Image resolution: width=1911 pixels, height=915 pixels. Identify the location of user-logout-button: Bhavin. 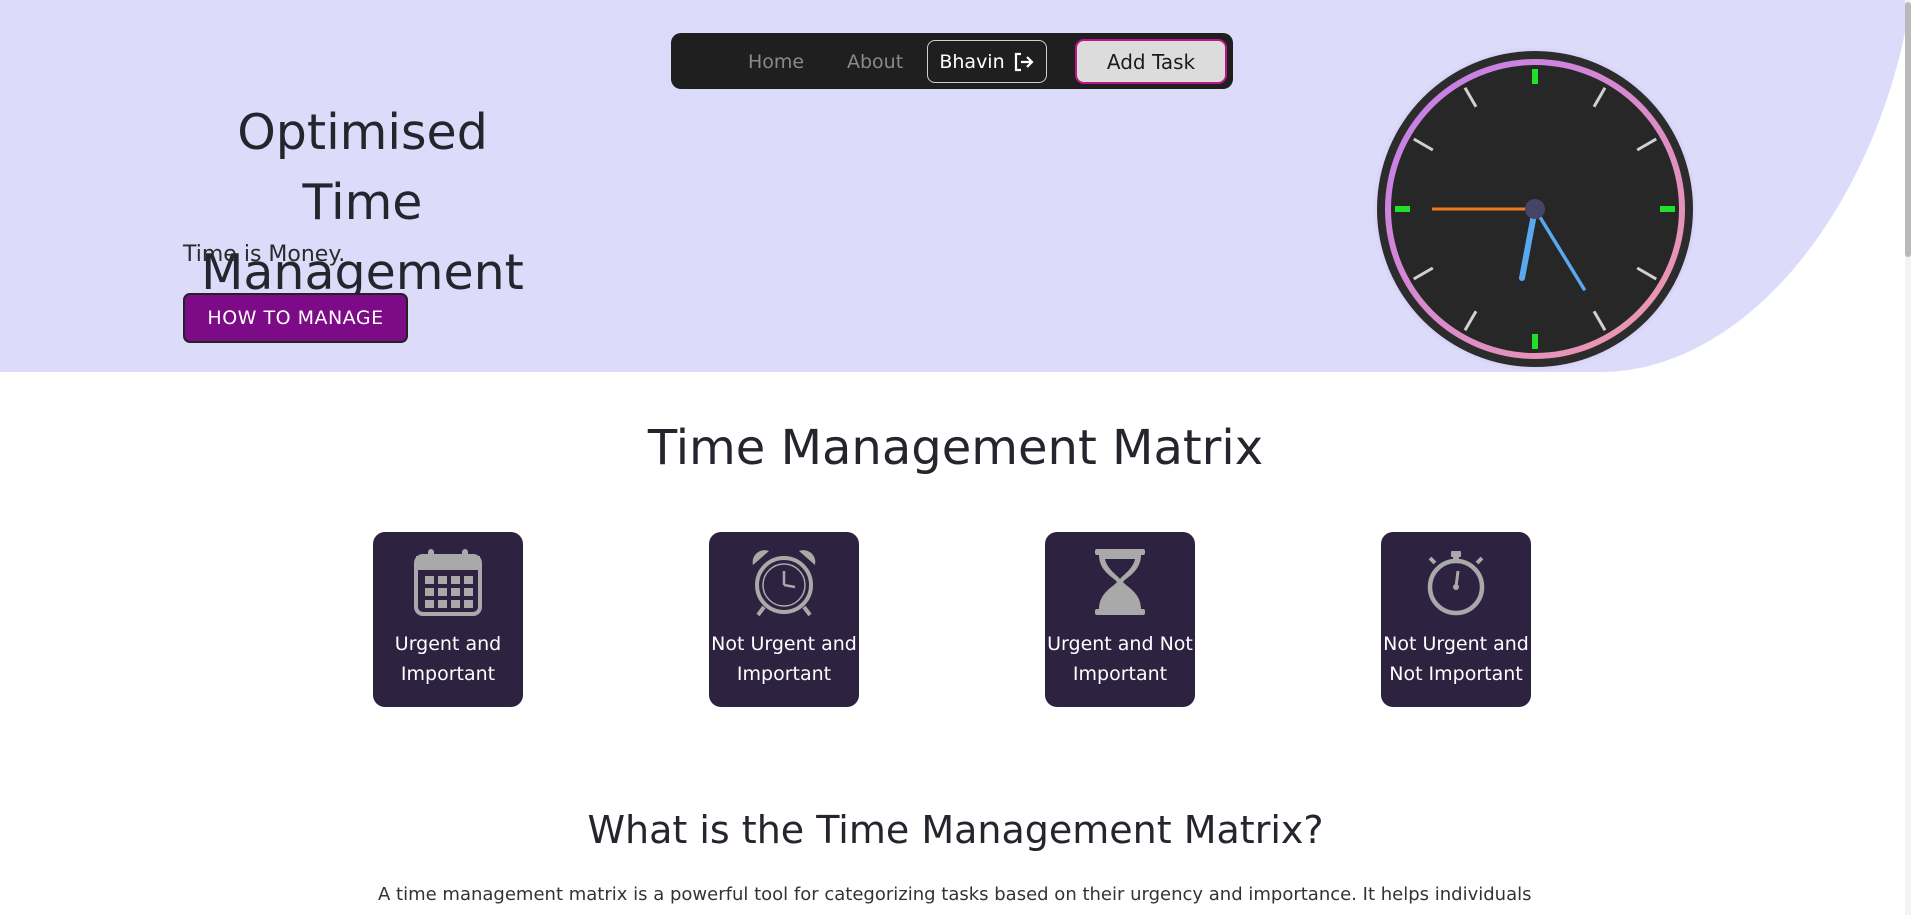
(987, 61).